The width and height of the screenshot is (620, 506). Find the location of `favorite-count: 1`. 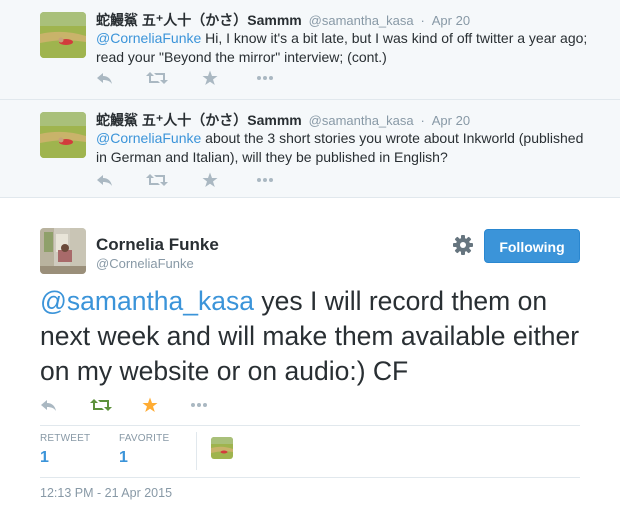

favorite-count: 1 is located at coordinates (144, 458).